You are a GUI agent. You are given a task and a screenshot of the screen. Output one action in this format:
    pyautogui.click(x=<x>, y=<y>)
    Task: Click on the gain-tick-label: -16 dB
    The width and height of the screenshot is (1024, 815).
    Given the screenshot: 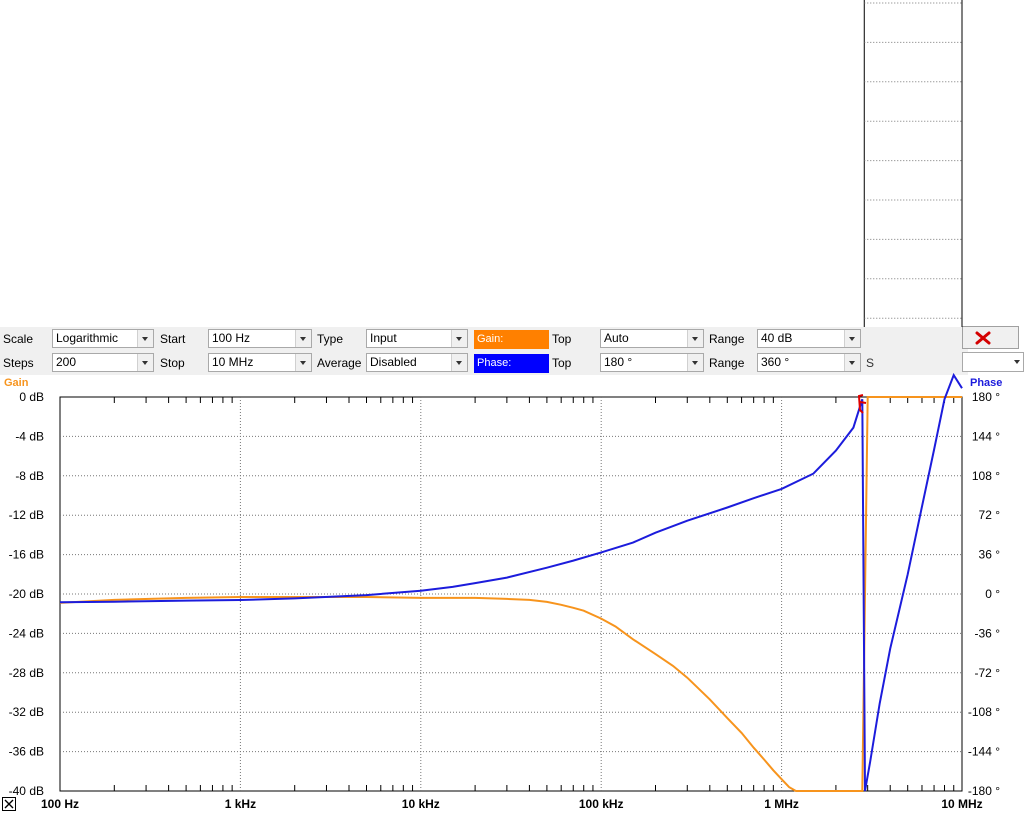 What is the action you would take?
    pyautogui.click(x=26, y=555)
    